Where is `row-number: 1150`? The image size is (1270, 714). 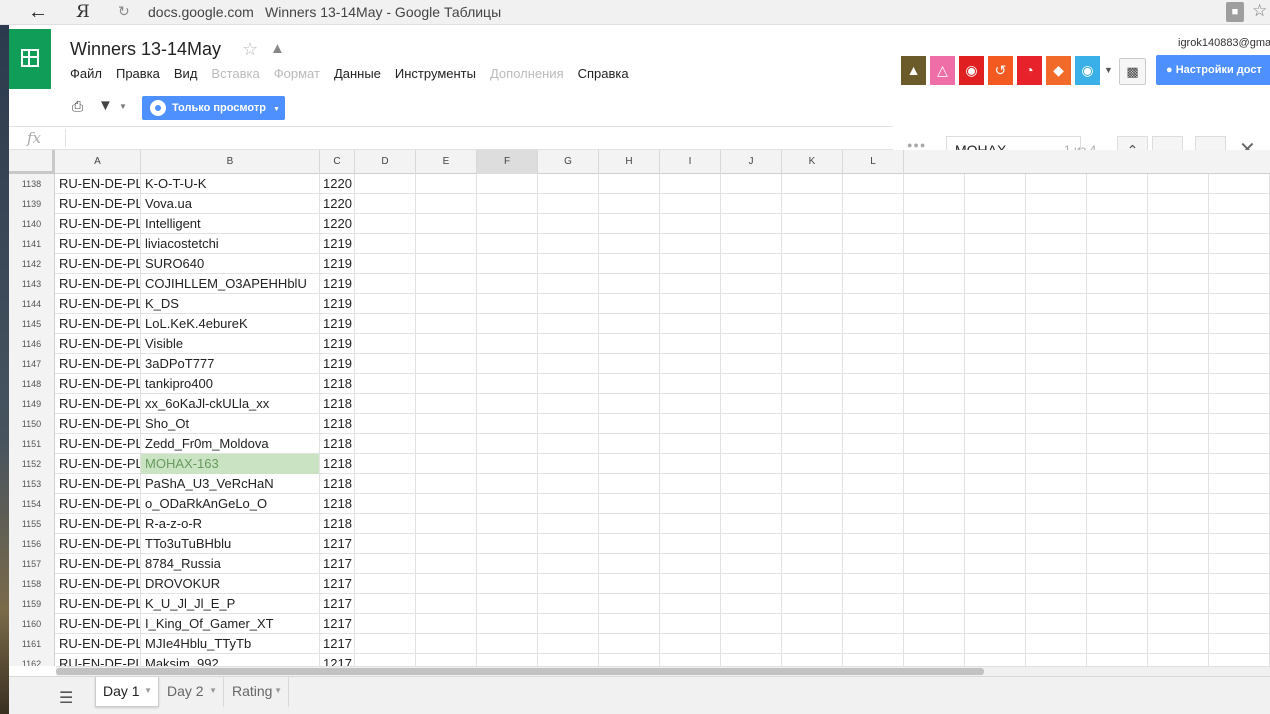
row-number: 1150 is located at coordinates (32, 424).